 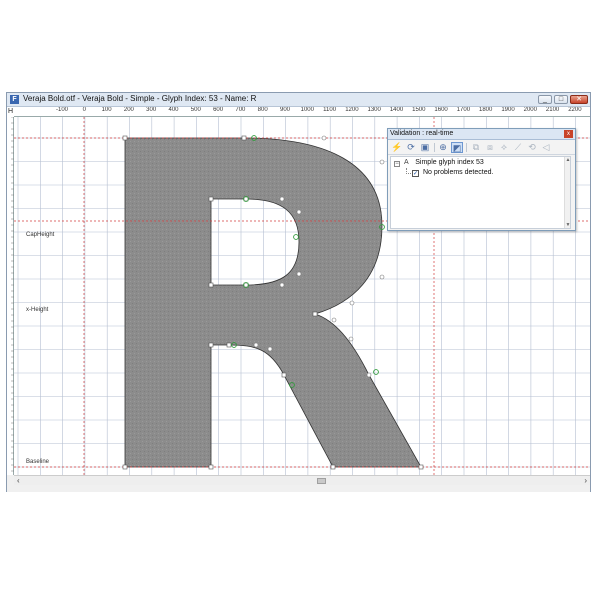 What do you see at coordinates (508, 110) in the screenshot?
I see `ruler-label: 1900` at bounding box center [508, 110].